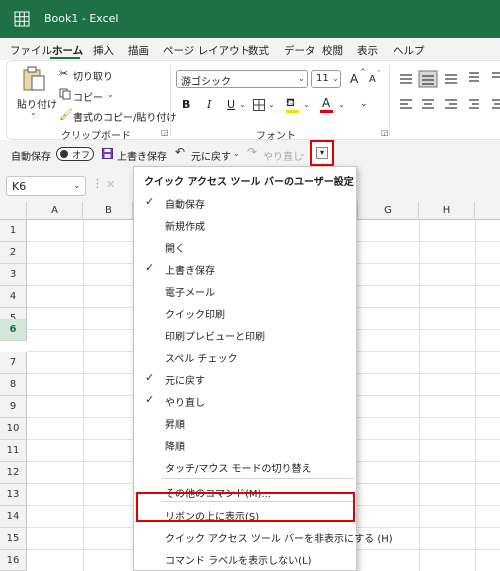 This screenshot has height=571, width=500. Describe the element at coordinates (300, 50) in the screenshot. I see `tab-data: データ` at that location.